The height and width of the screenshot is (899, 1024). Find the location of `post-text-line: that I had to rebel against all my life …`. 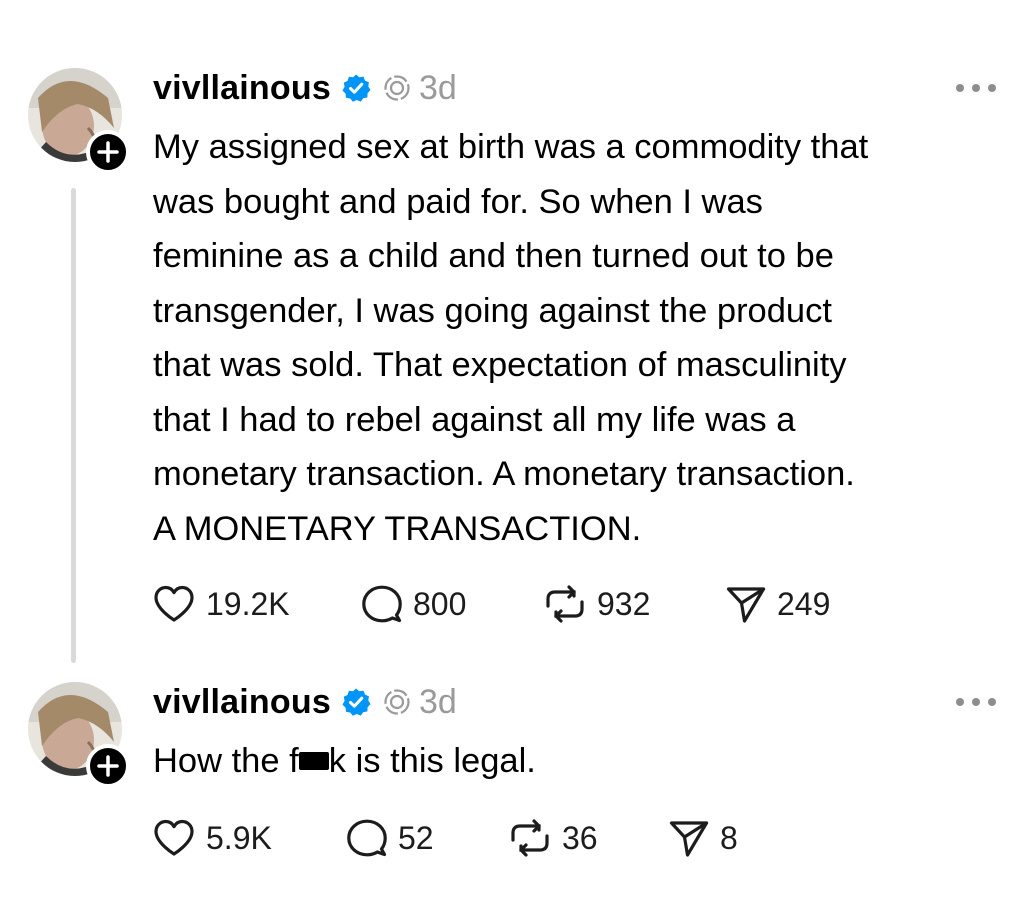

post-text-line: that I had to rebel against all my life … is located at coordinates (474, 419).